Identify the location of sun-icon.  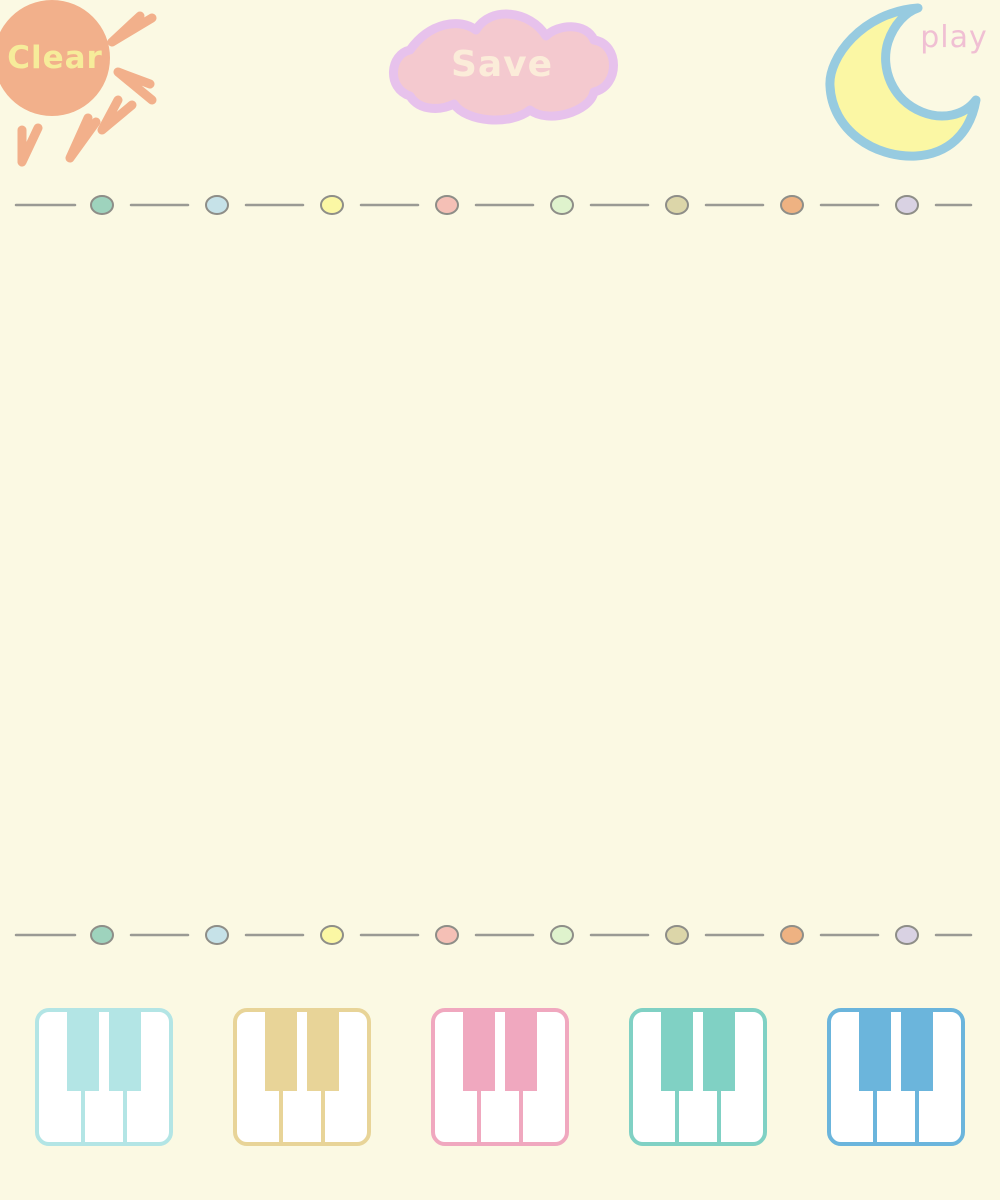
(78, 83).